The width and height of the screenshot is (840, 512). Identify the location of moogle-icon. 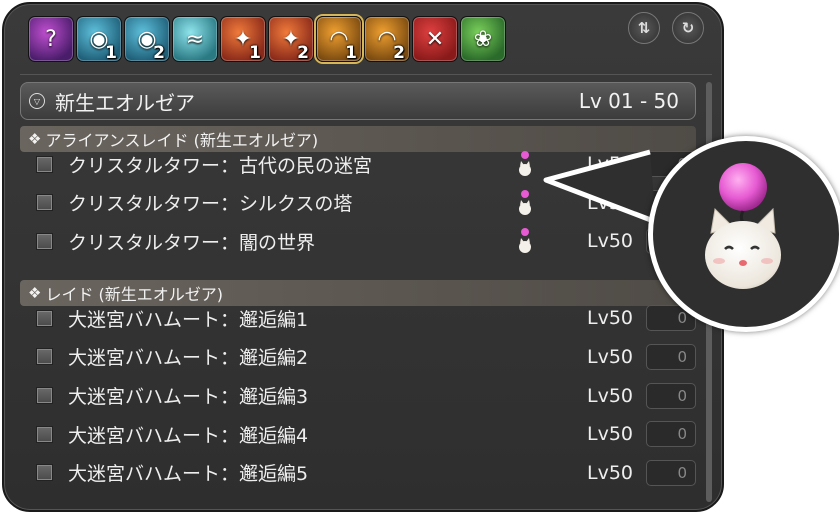
(743, 226).